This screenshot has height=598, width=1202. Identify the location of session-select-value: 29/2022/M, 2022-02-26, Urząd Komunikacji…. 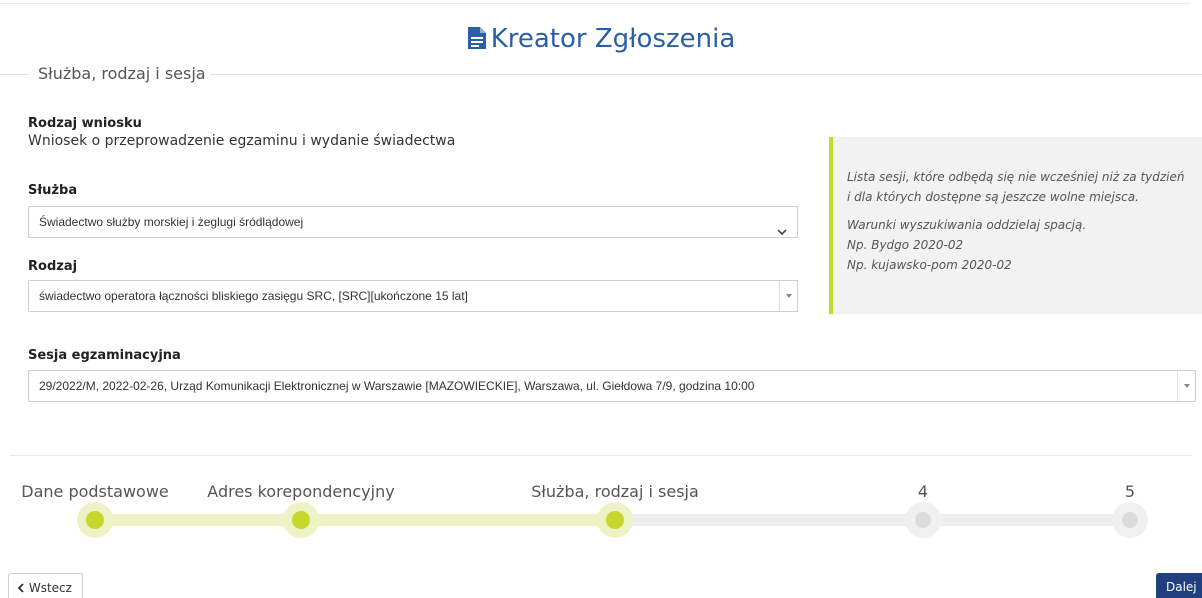
(397, 386).